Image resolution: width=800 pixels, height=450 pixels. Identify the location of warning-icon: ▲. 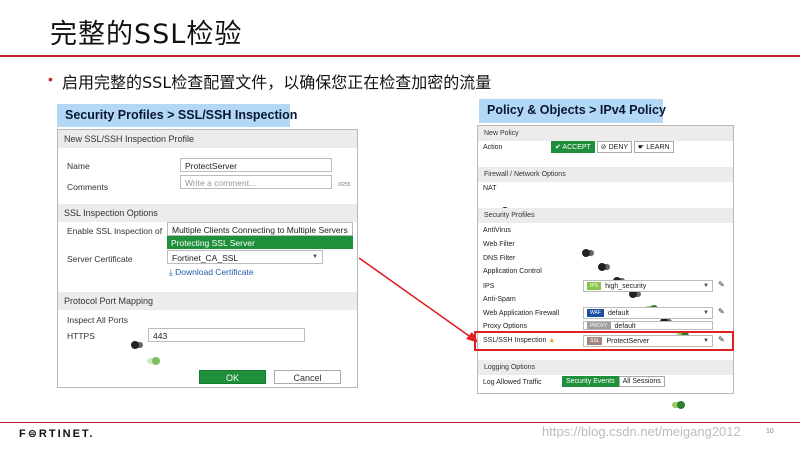
(552, 340).